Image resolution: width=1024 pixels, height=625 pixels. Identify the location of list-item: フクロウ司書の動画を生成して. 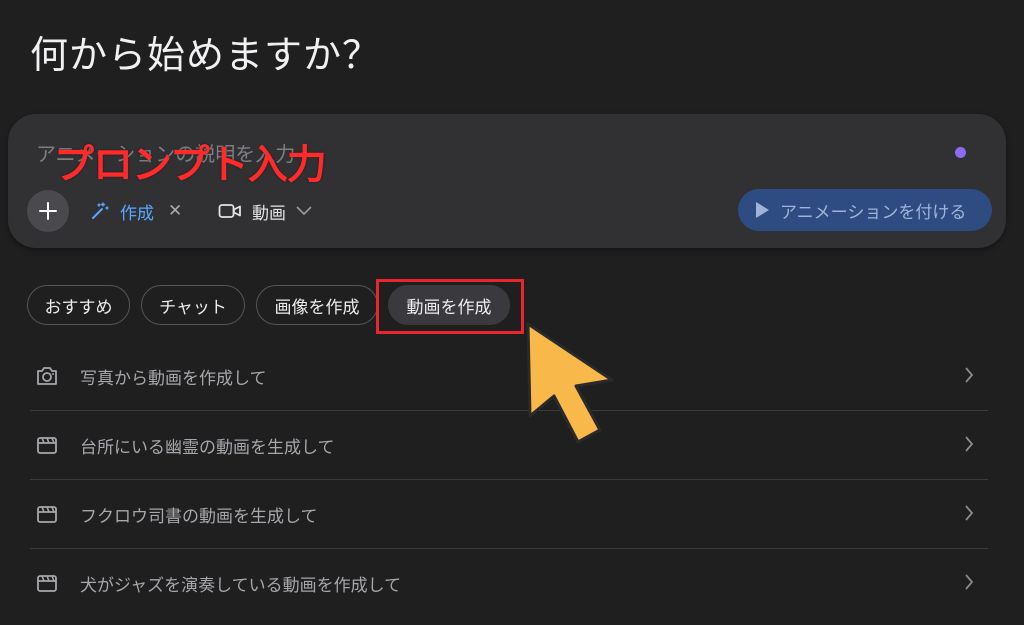
(509, 514).